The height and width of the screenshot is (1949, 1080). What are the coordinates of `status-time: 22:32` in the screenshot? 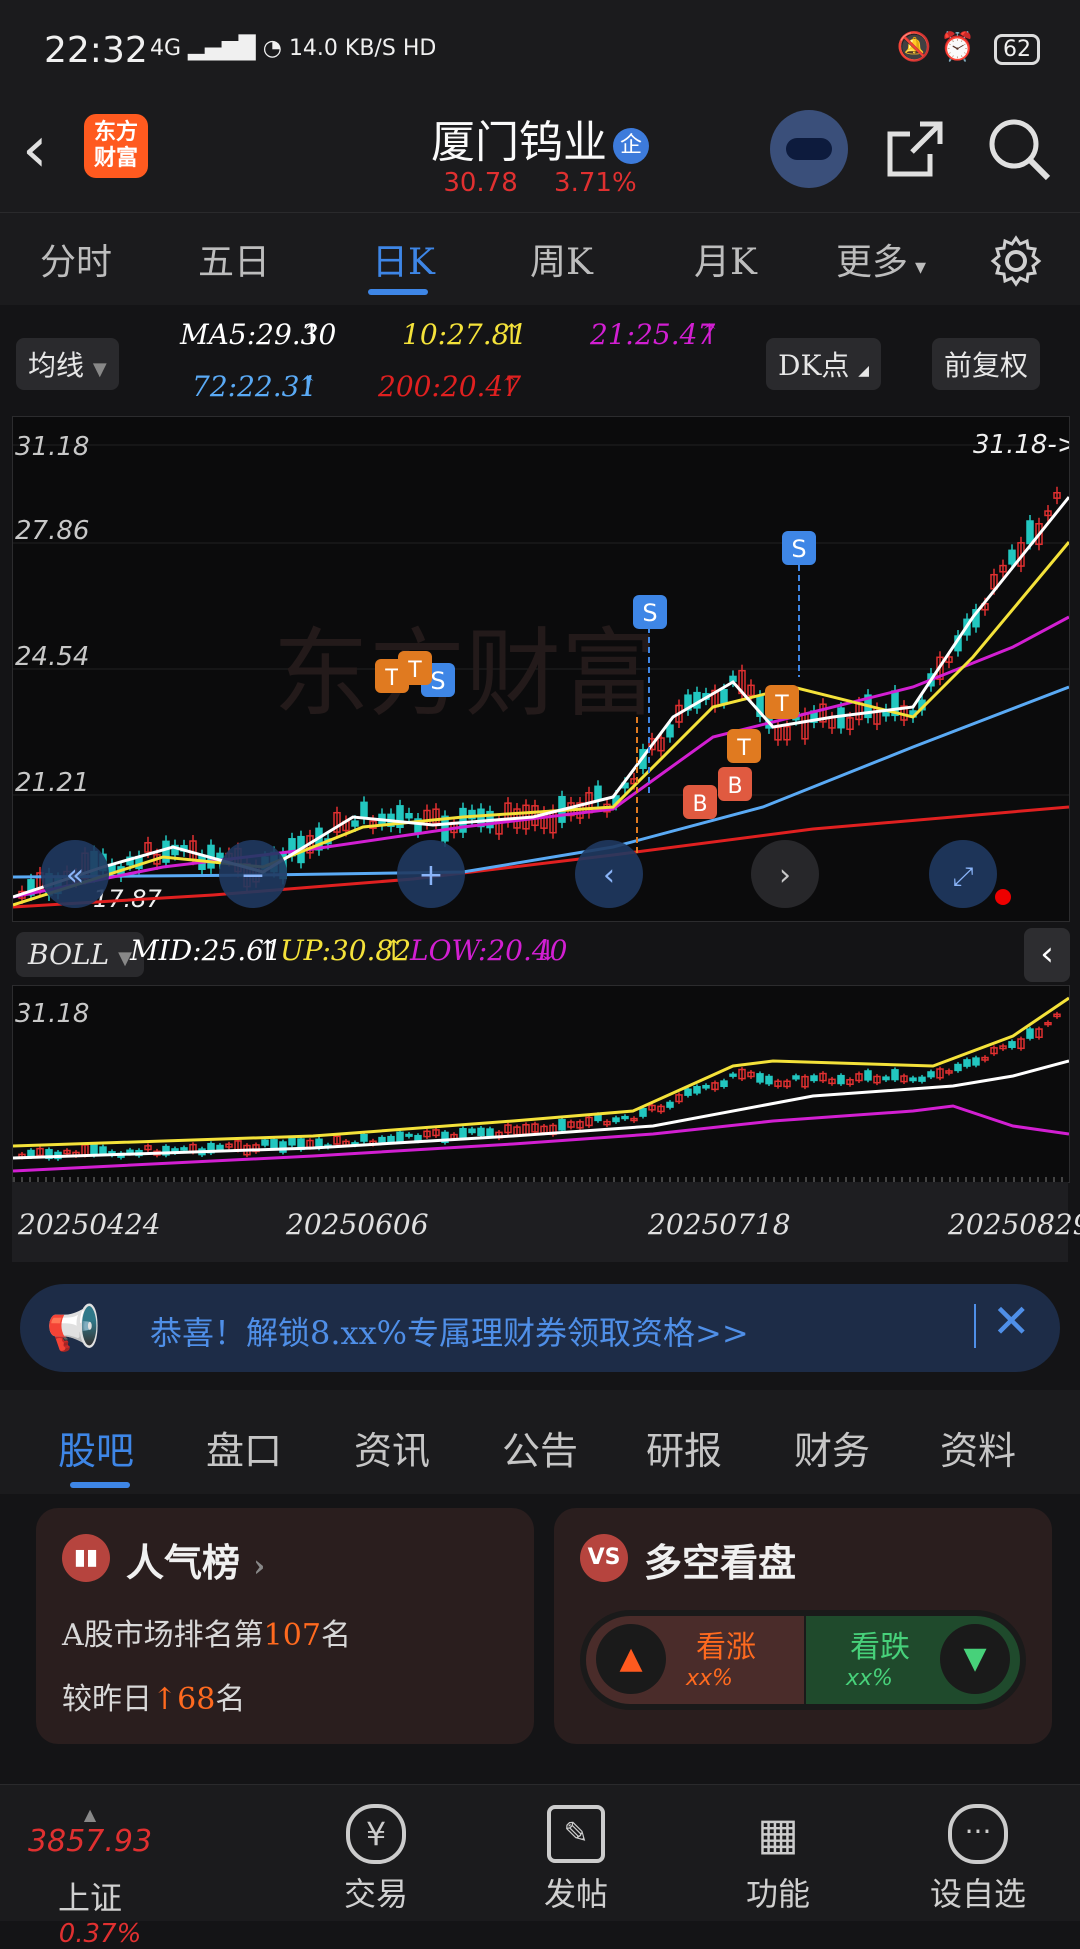 It's located at (96, 50).